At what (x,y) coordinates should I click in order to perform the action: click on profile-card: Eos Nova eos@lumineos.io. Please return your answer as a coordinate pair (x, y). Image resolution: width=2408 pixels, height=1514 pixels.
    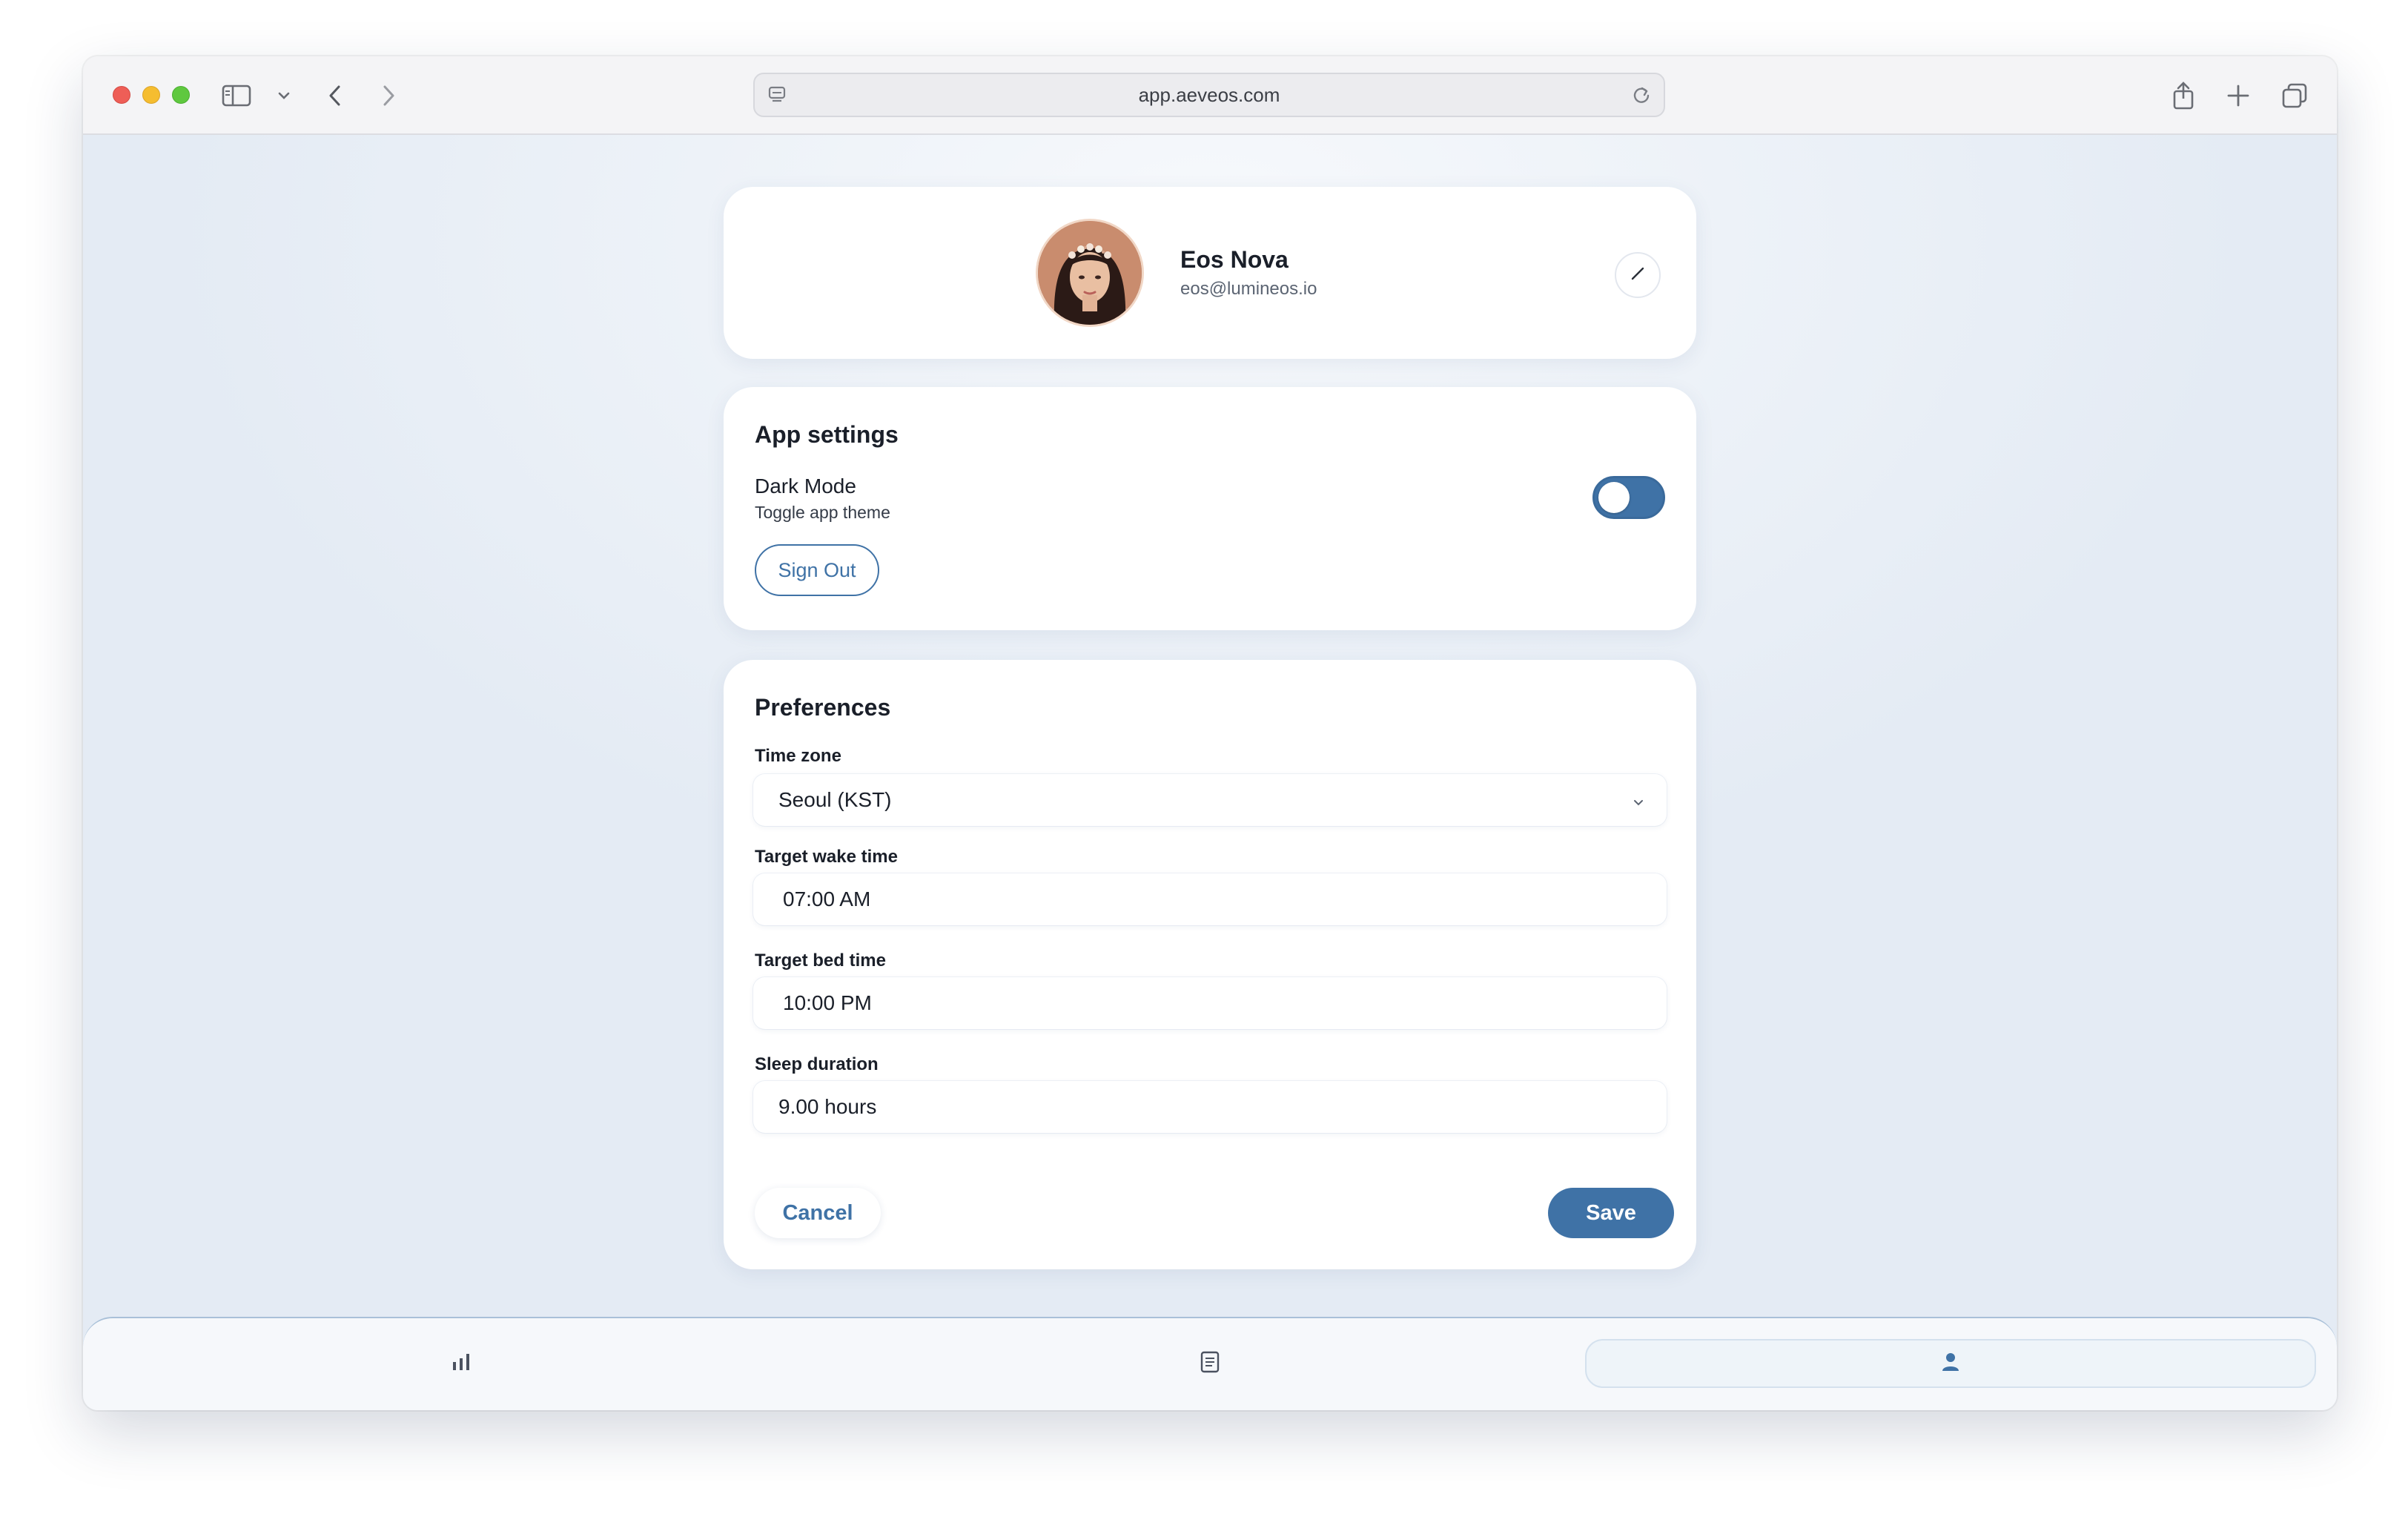
    Looking at the image, I should click on (1210, 273).